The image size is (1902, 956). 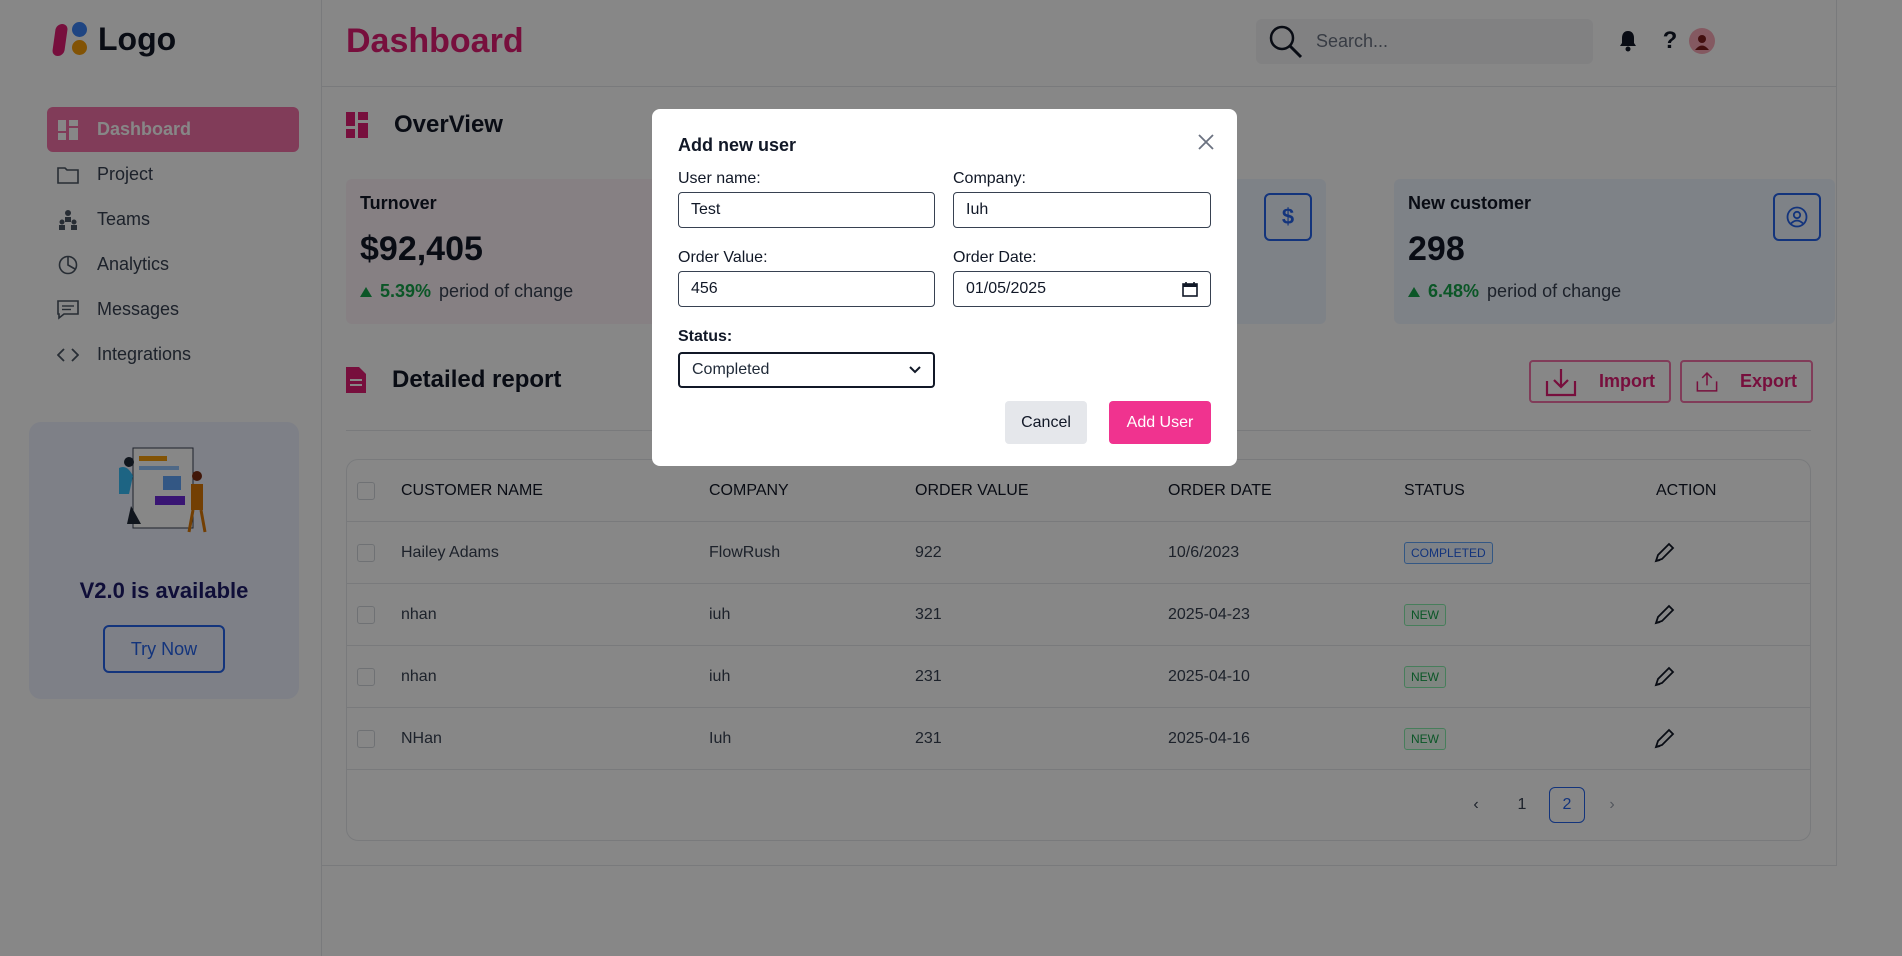 I want to click on order-value-label: Order Value:, so click(x=723, y=257).